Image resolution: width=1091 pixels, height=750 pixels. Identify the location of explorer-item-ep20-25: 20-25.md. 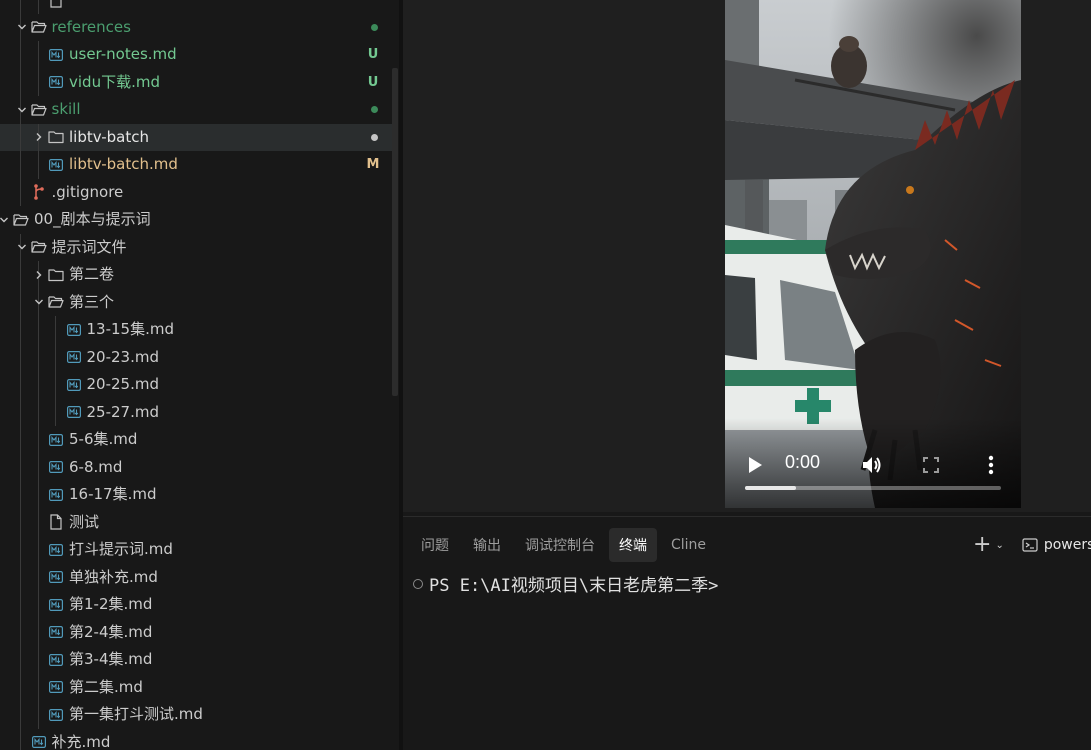
(198, 385).